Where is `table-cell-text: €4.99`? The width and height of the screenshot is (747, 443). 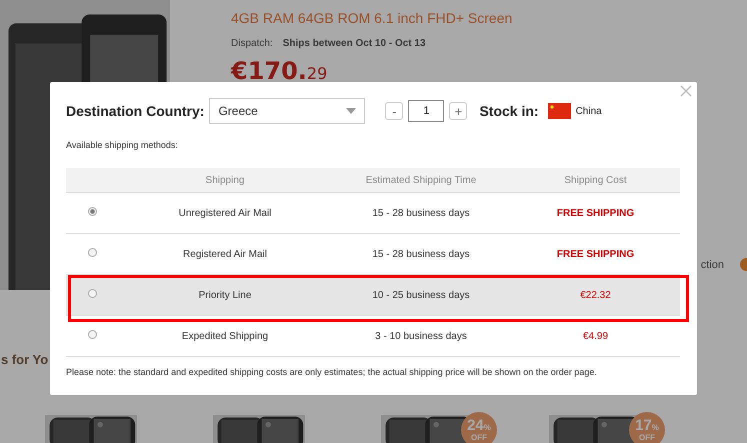 table-cell-text: €4.99 is located at coordinates (596, 336).